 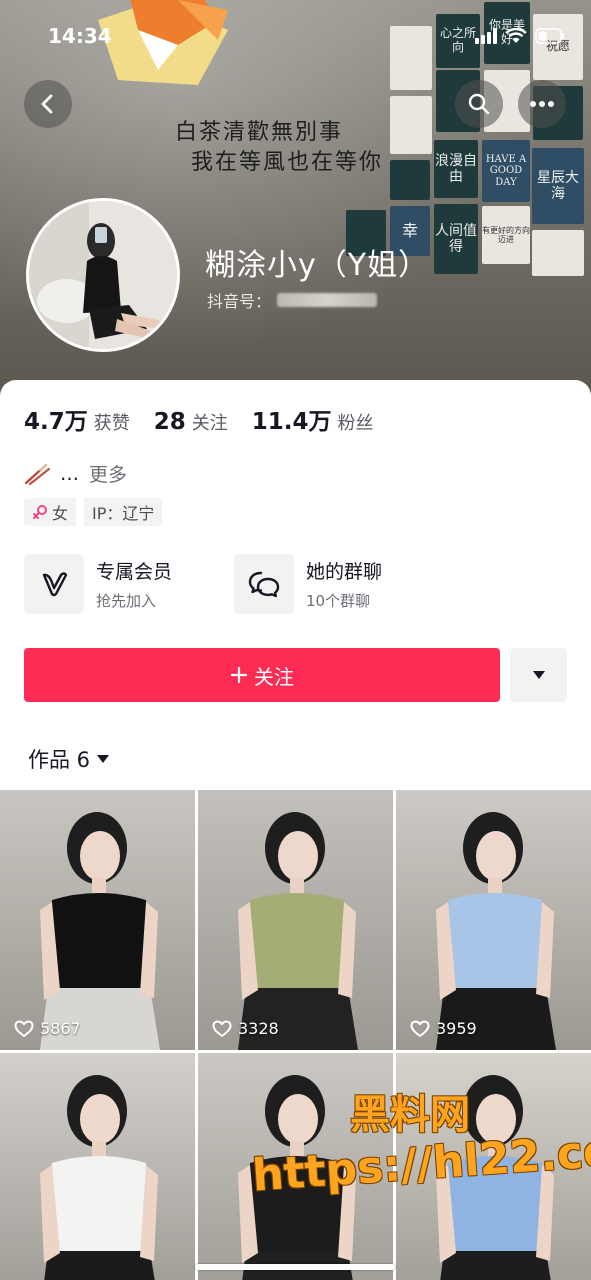 I want to click on calligraphy-line-1: 白茶清歡無別事, so click(x=259, y=132).